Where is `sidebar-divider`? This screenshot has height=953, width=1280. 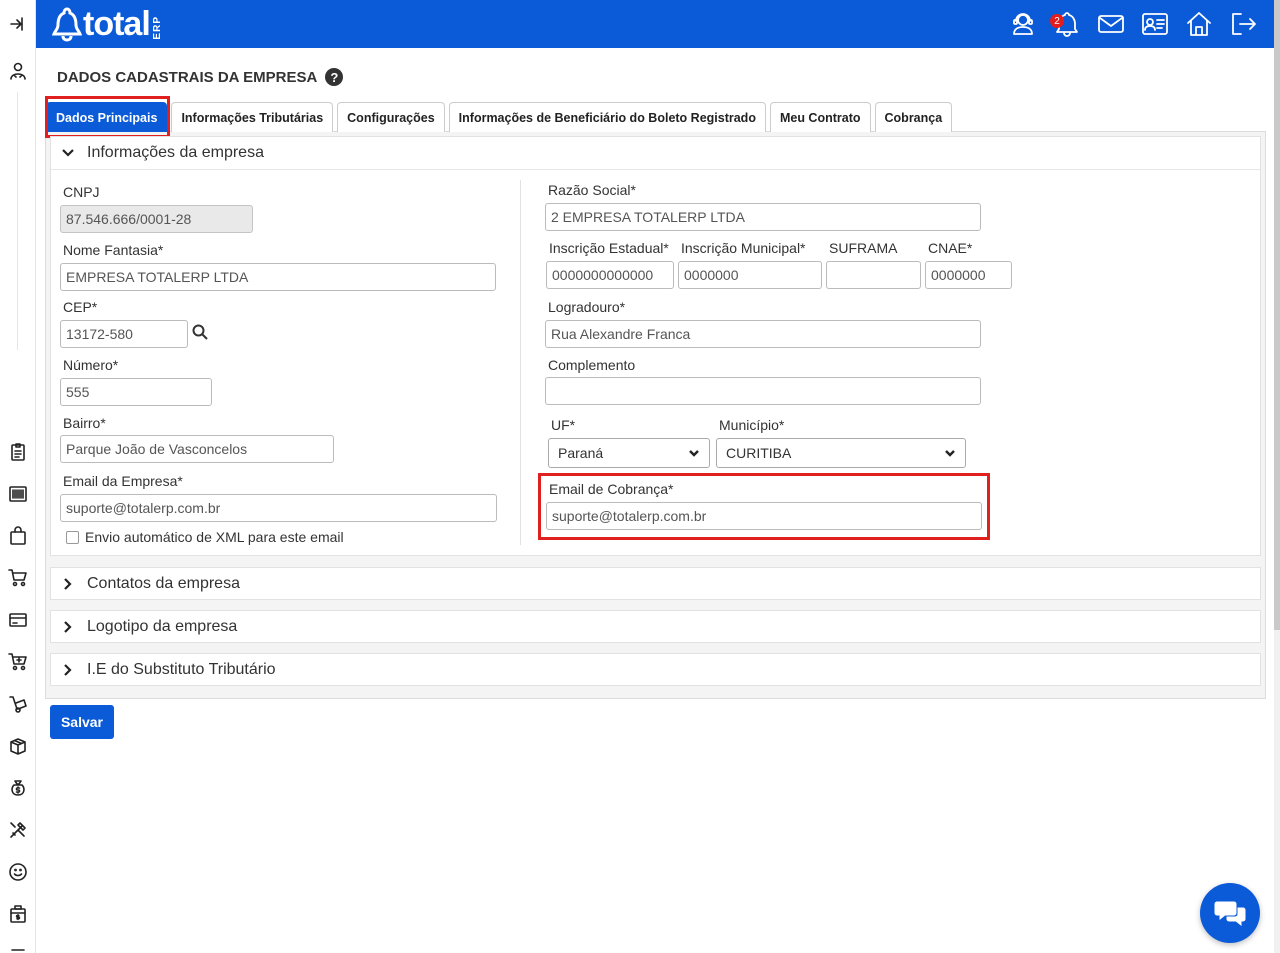
sidebar-divider is located at coordinates (17, 221).